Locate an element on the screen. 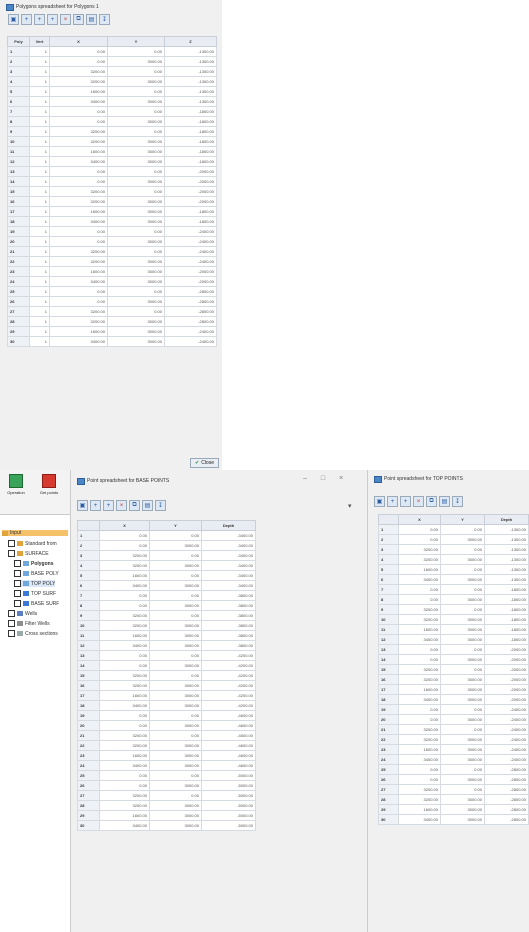  row-number: 9 is located at coordinates (18, 131).